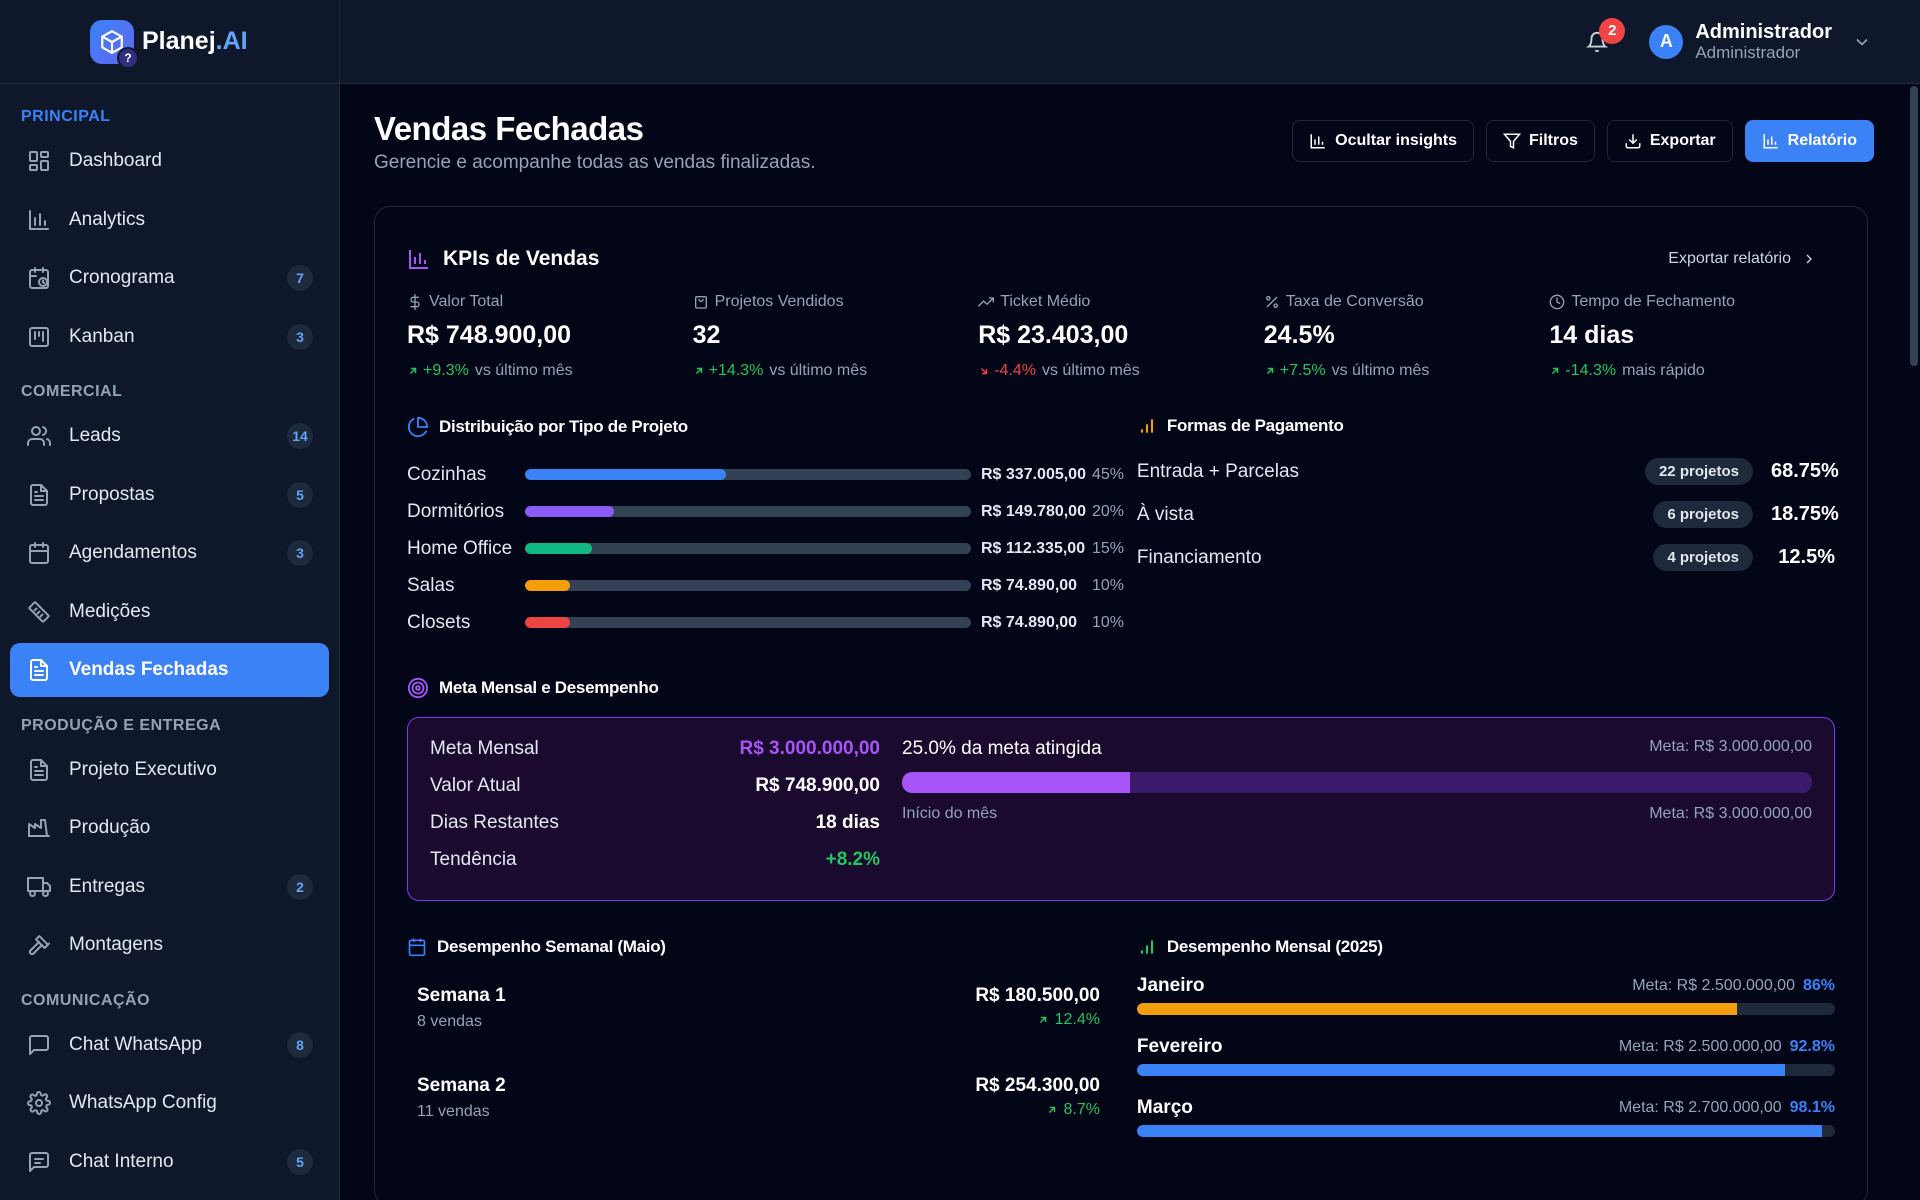 This screenshot has height=1200, width=1920. Describe the element at coordinates (169, 42) in the screenshot. I see `logo: ? Planej.AI` at that location.